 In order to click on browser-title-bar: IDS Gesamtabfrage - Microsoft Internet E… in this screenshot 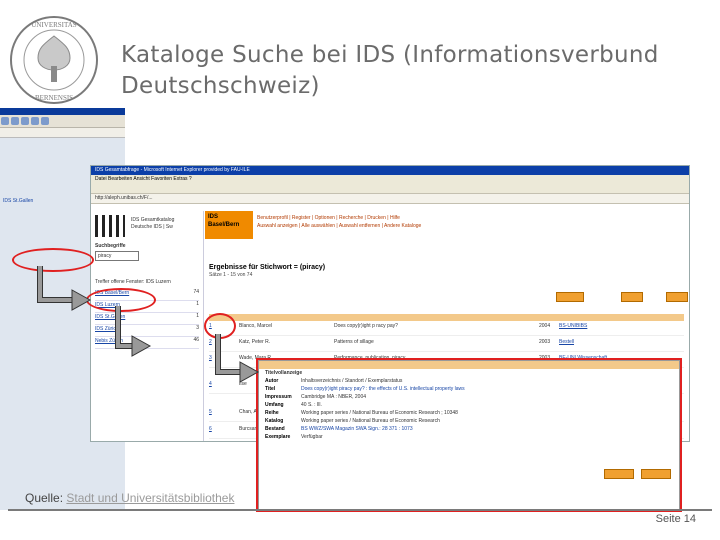, I will do `click(390, 170)`.